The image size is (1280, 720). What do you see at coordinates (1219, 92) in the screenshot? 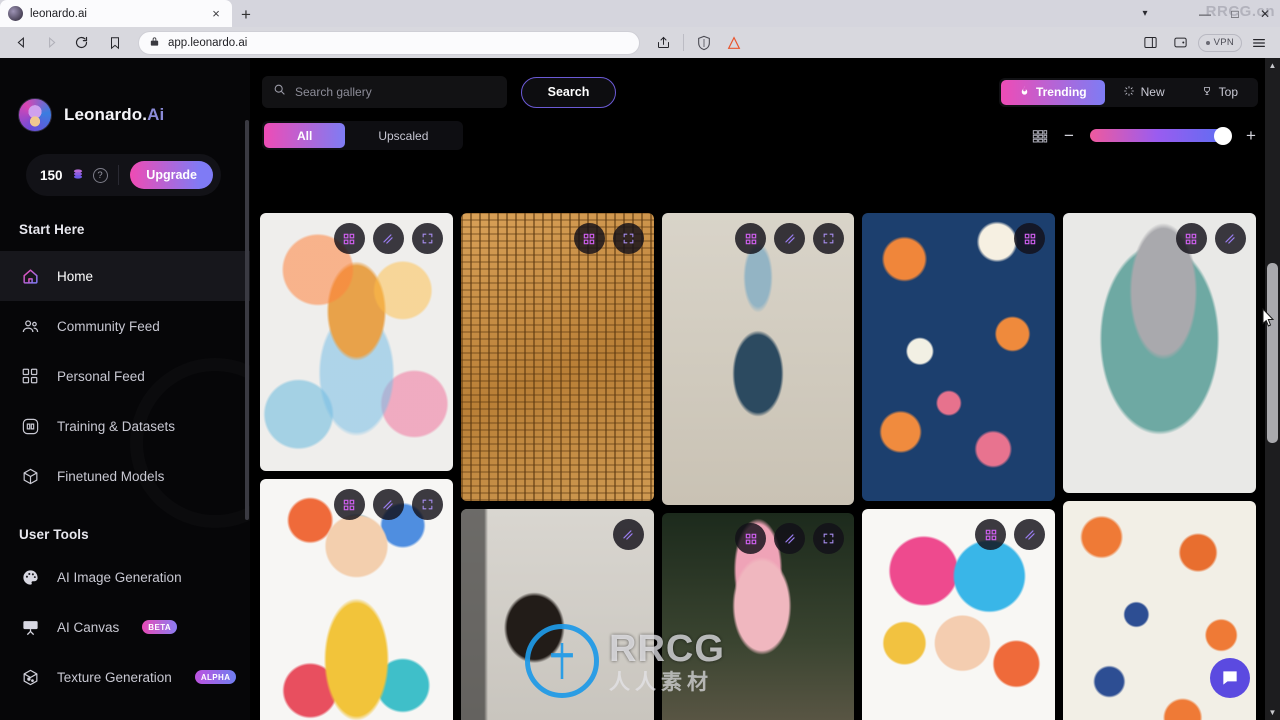
I see `tab-top: Top` at bounding box center [1219, 92].